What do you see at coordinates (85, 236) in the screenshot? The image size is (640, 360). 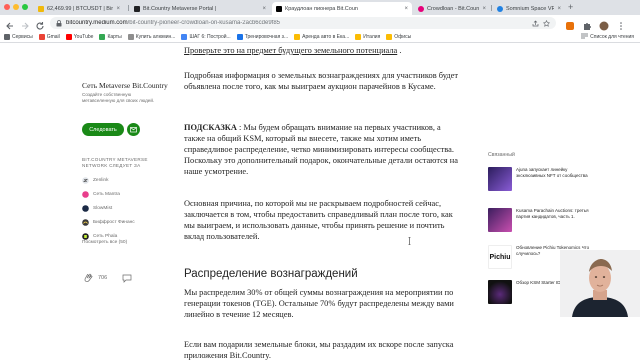 I see `phala-icon` at bounding box center [85, 236].